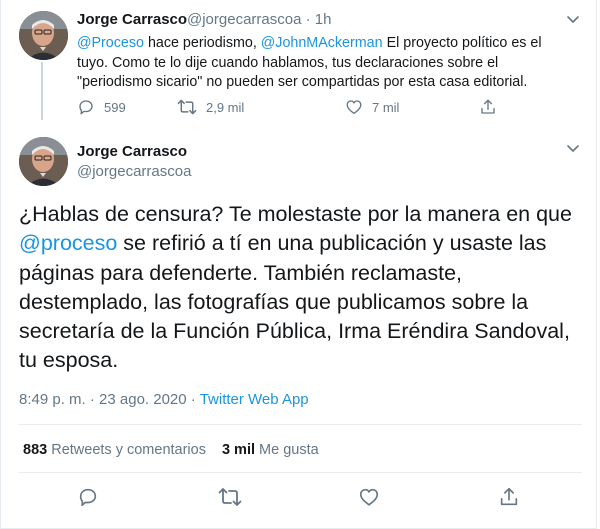  I want to click on tweet-actions: 599 2,9 mil 7 mil, so click(292, 109).